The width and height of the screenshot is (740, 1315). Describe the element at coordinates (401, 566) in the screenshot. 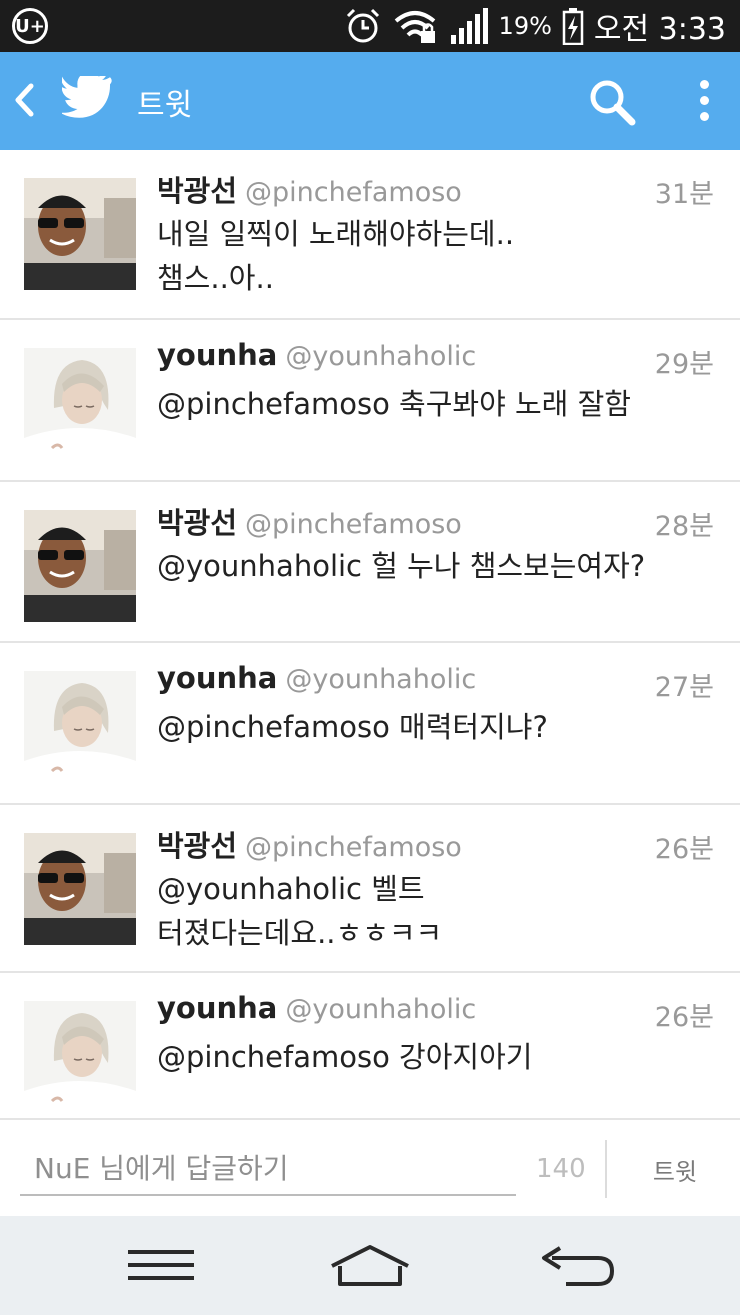

I see `tweet-text: @younhaholic 헐 누나 챔스보는여자?` at that location.